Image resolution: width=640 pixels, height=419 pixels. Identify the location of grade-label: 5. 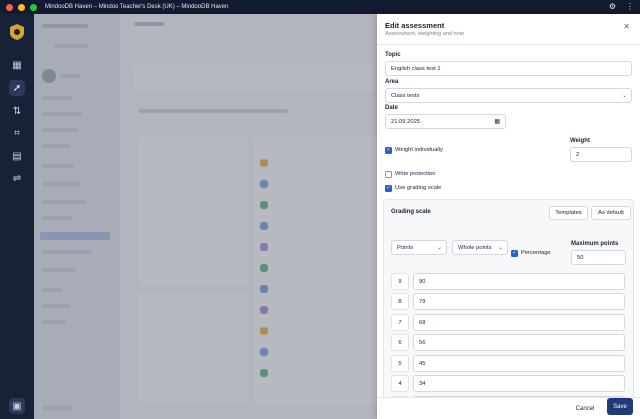
(400, 363).